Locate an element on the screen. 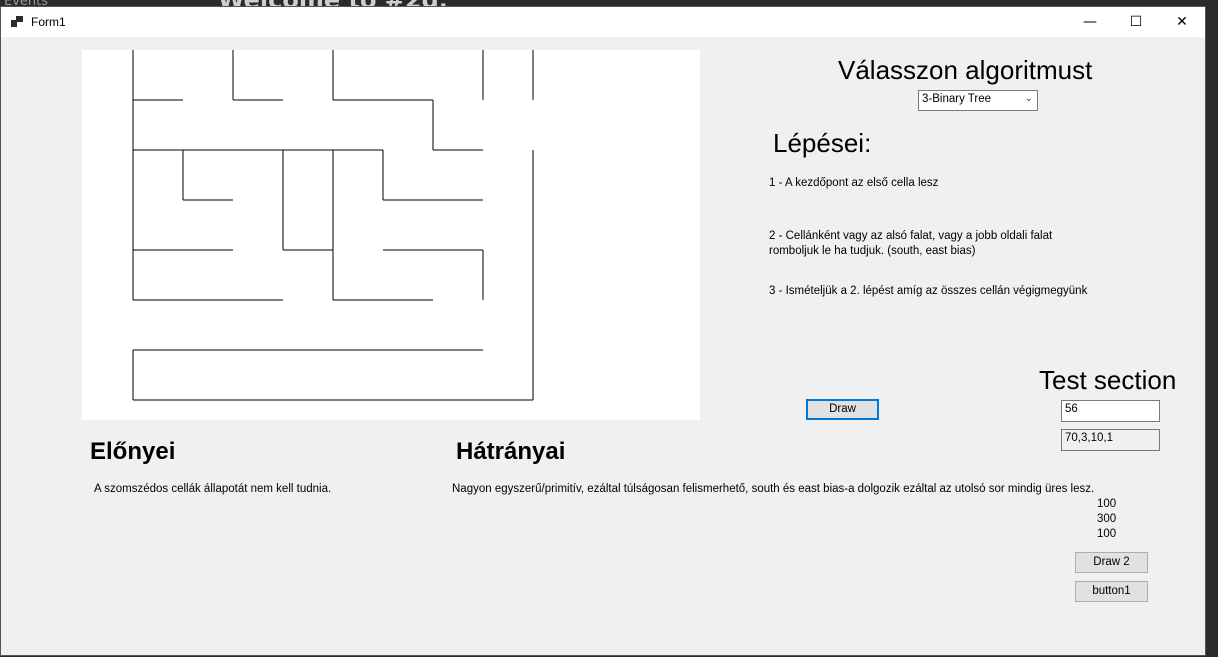  button1: button1 is located at coordinates (1111, 591).